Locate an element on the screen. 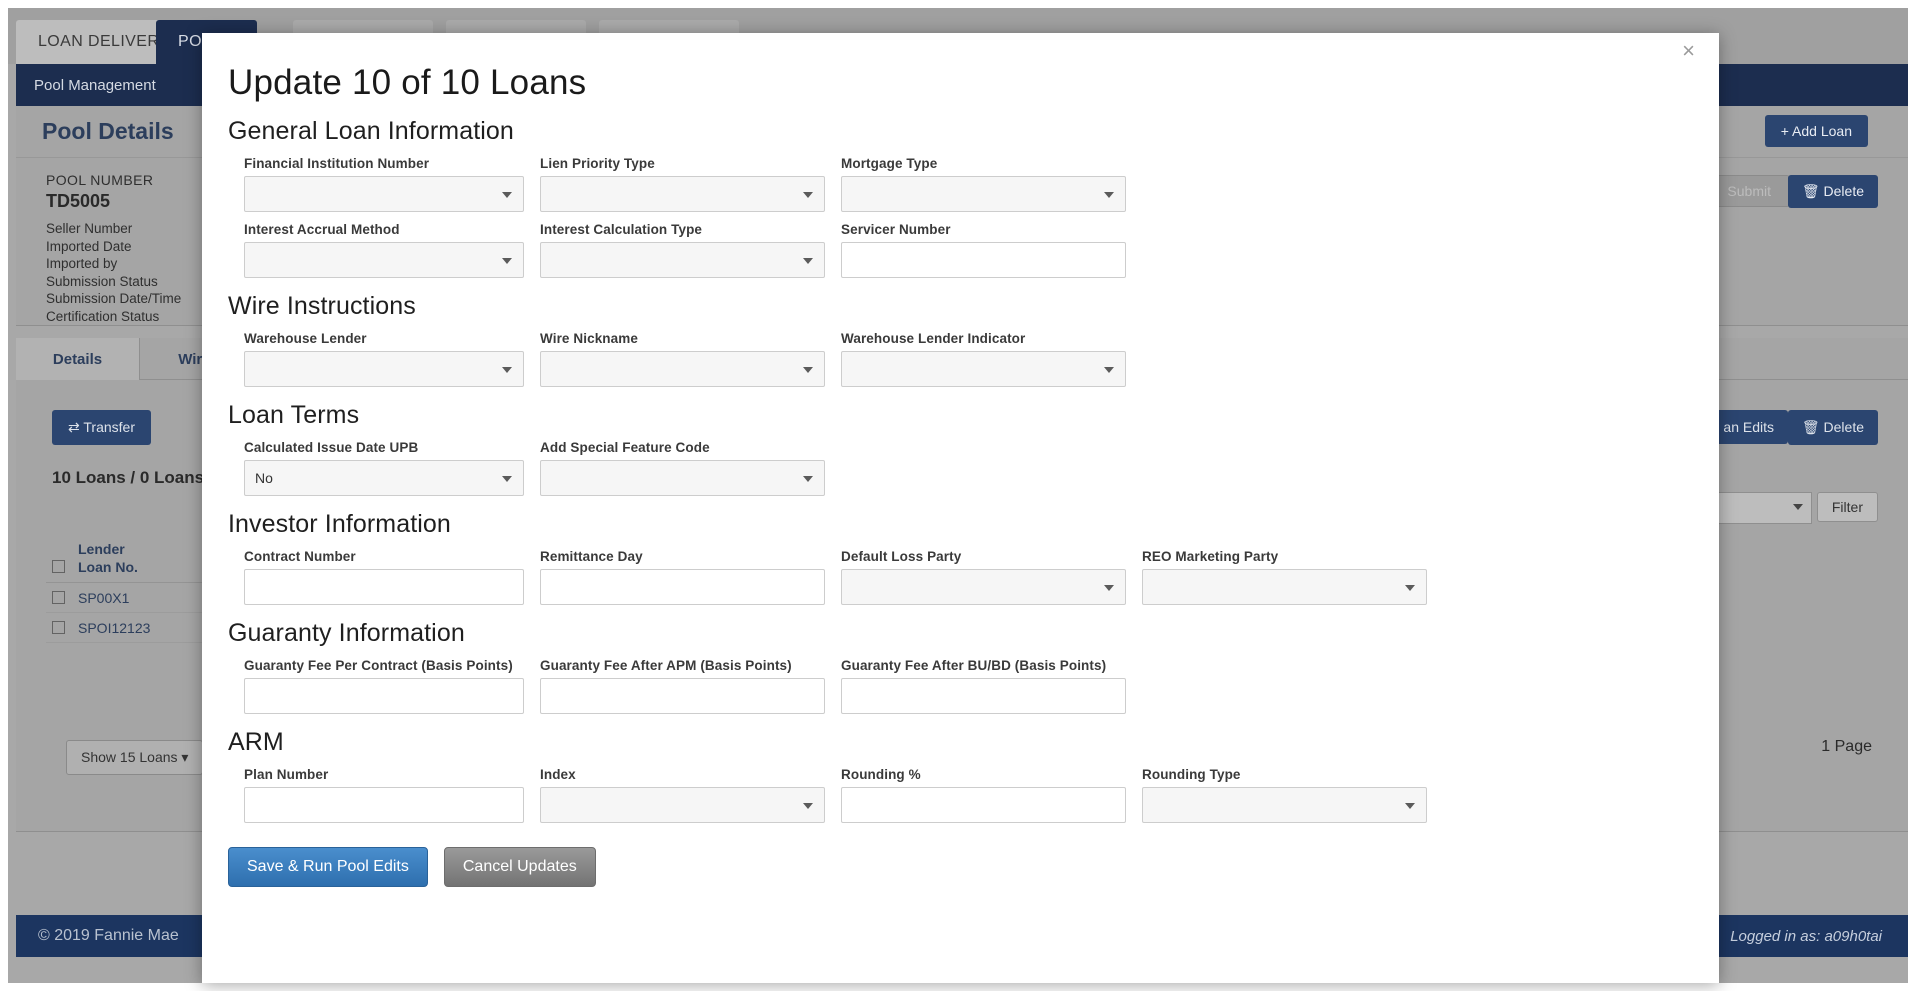 The height and width of the screenshot is (991, 1916). form-field: Calculated Issue Date UPB No is located at coordinates (384, 468).